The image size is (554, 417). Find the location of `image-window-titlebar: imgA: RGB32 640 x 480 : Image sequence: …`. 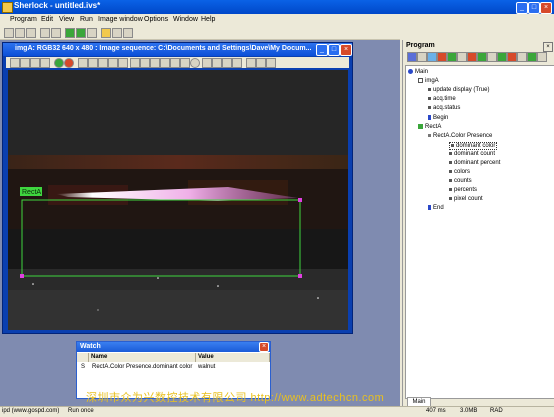

image-window-titlebar: imgA: RGB32 640 x 480 : Image sequence: … is located at coordinates (177, 49).